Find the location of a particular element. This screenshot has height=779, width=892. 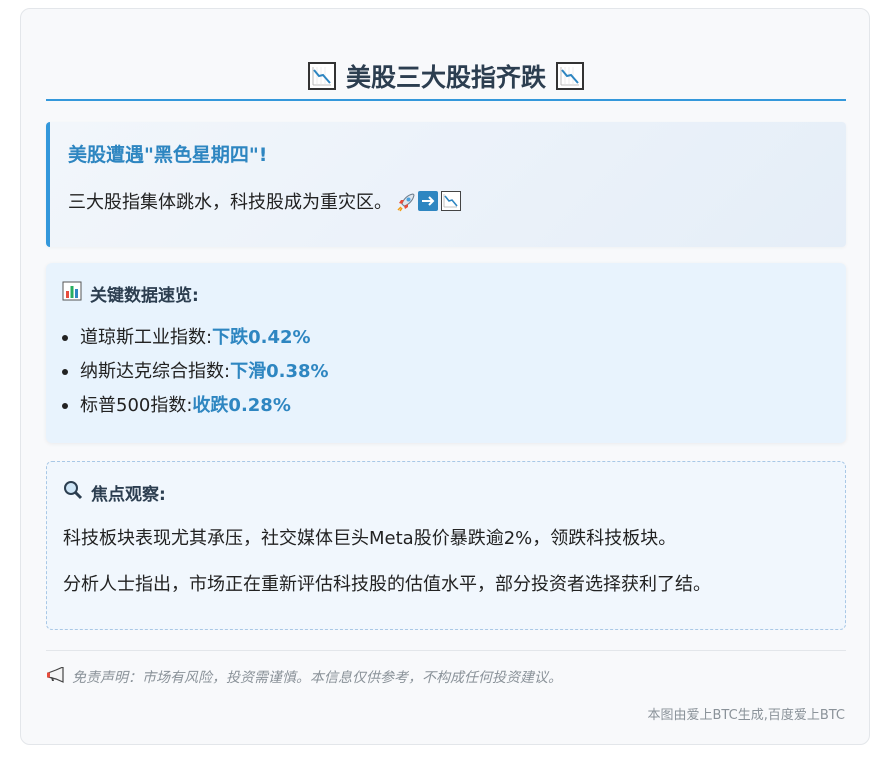

item-label: 道琼斯工业指数: is located at coordinates (146, 337).